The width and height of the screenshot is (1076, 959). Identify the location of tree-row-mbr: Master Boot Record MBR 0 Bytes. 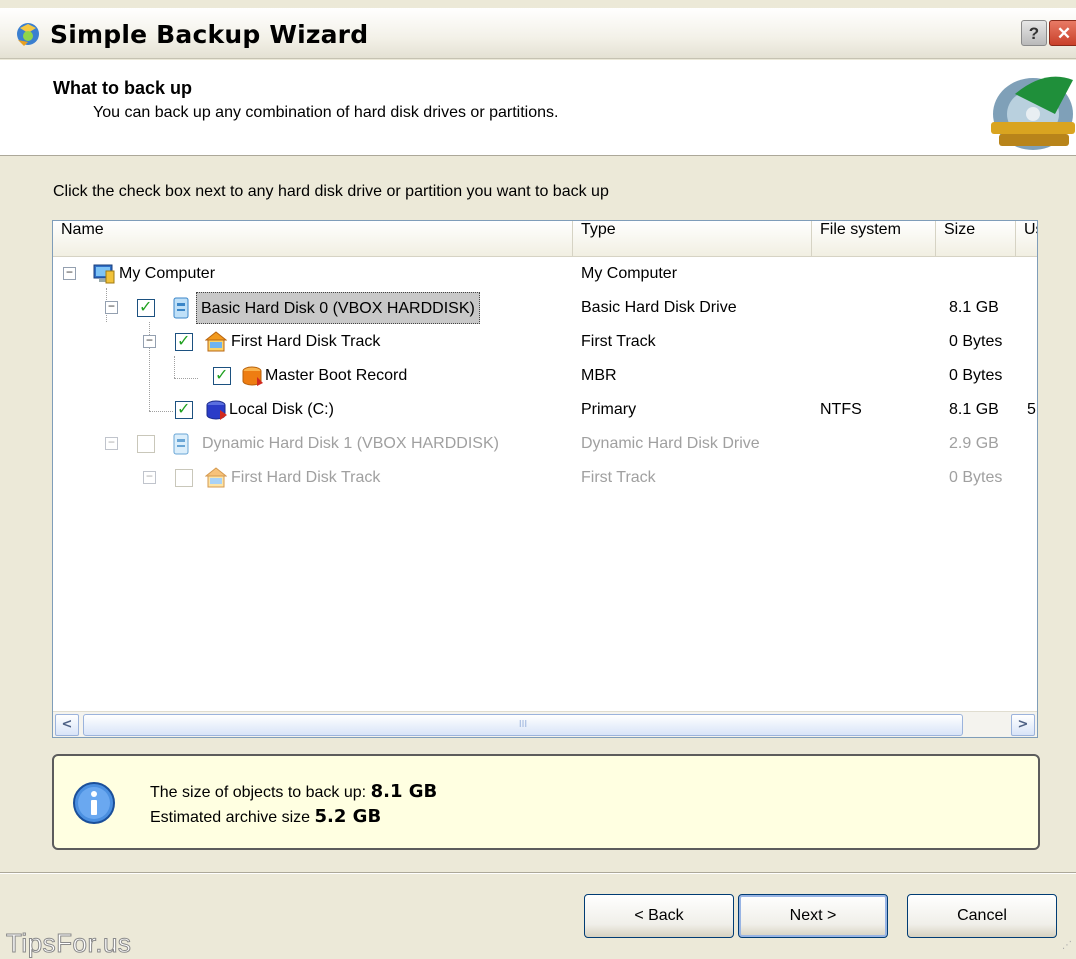
(545, 376).